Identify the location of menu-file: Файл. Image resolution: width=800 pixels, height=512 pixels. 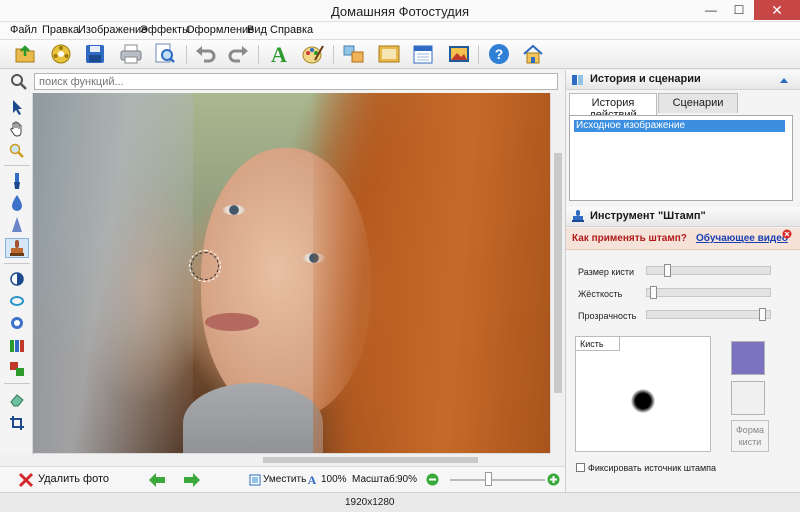
(23, 30).